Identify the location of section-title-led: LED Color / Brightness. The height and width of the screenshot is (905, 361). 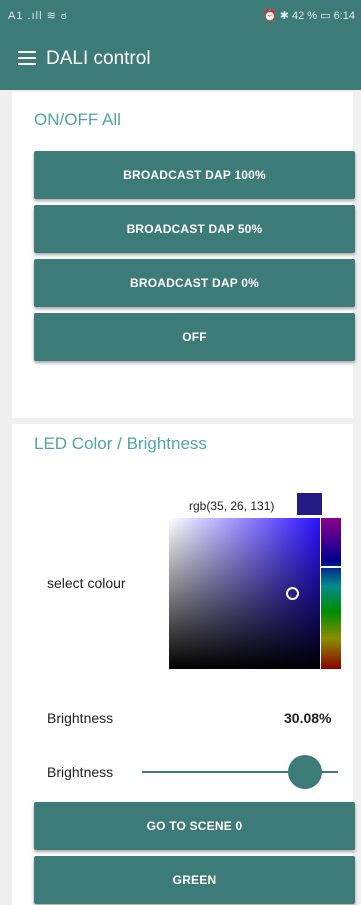
(120, 443).